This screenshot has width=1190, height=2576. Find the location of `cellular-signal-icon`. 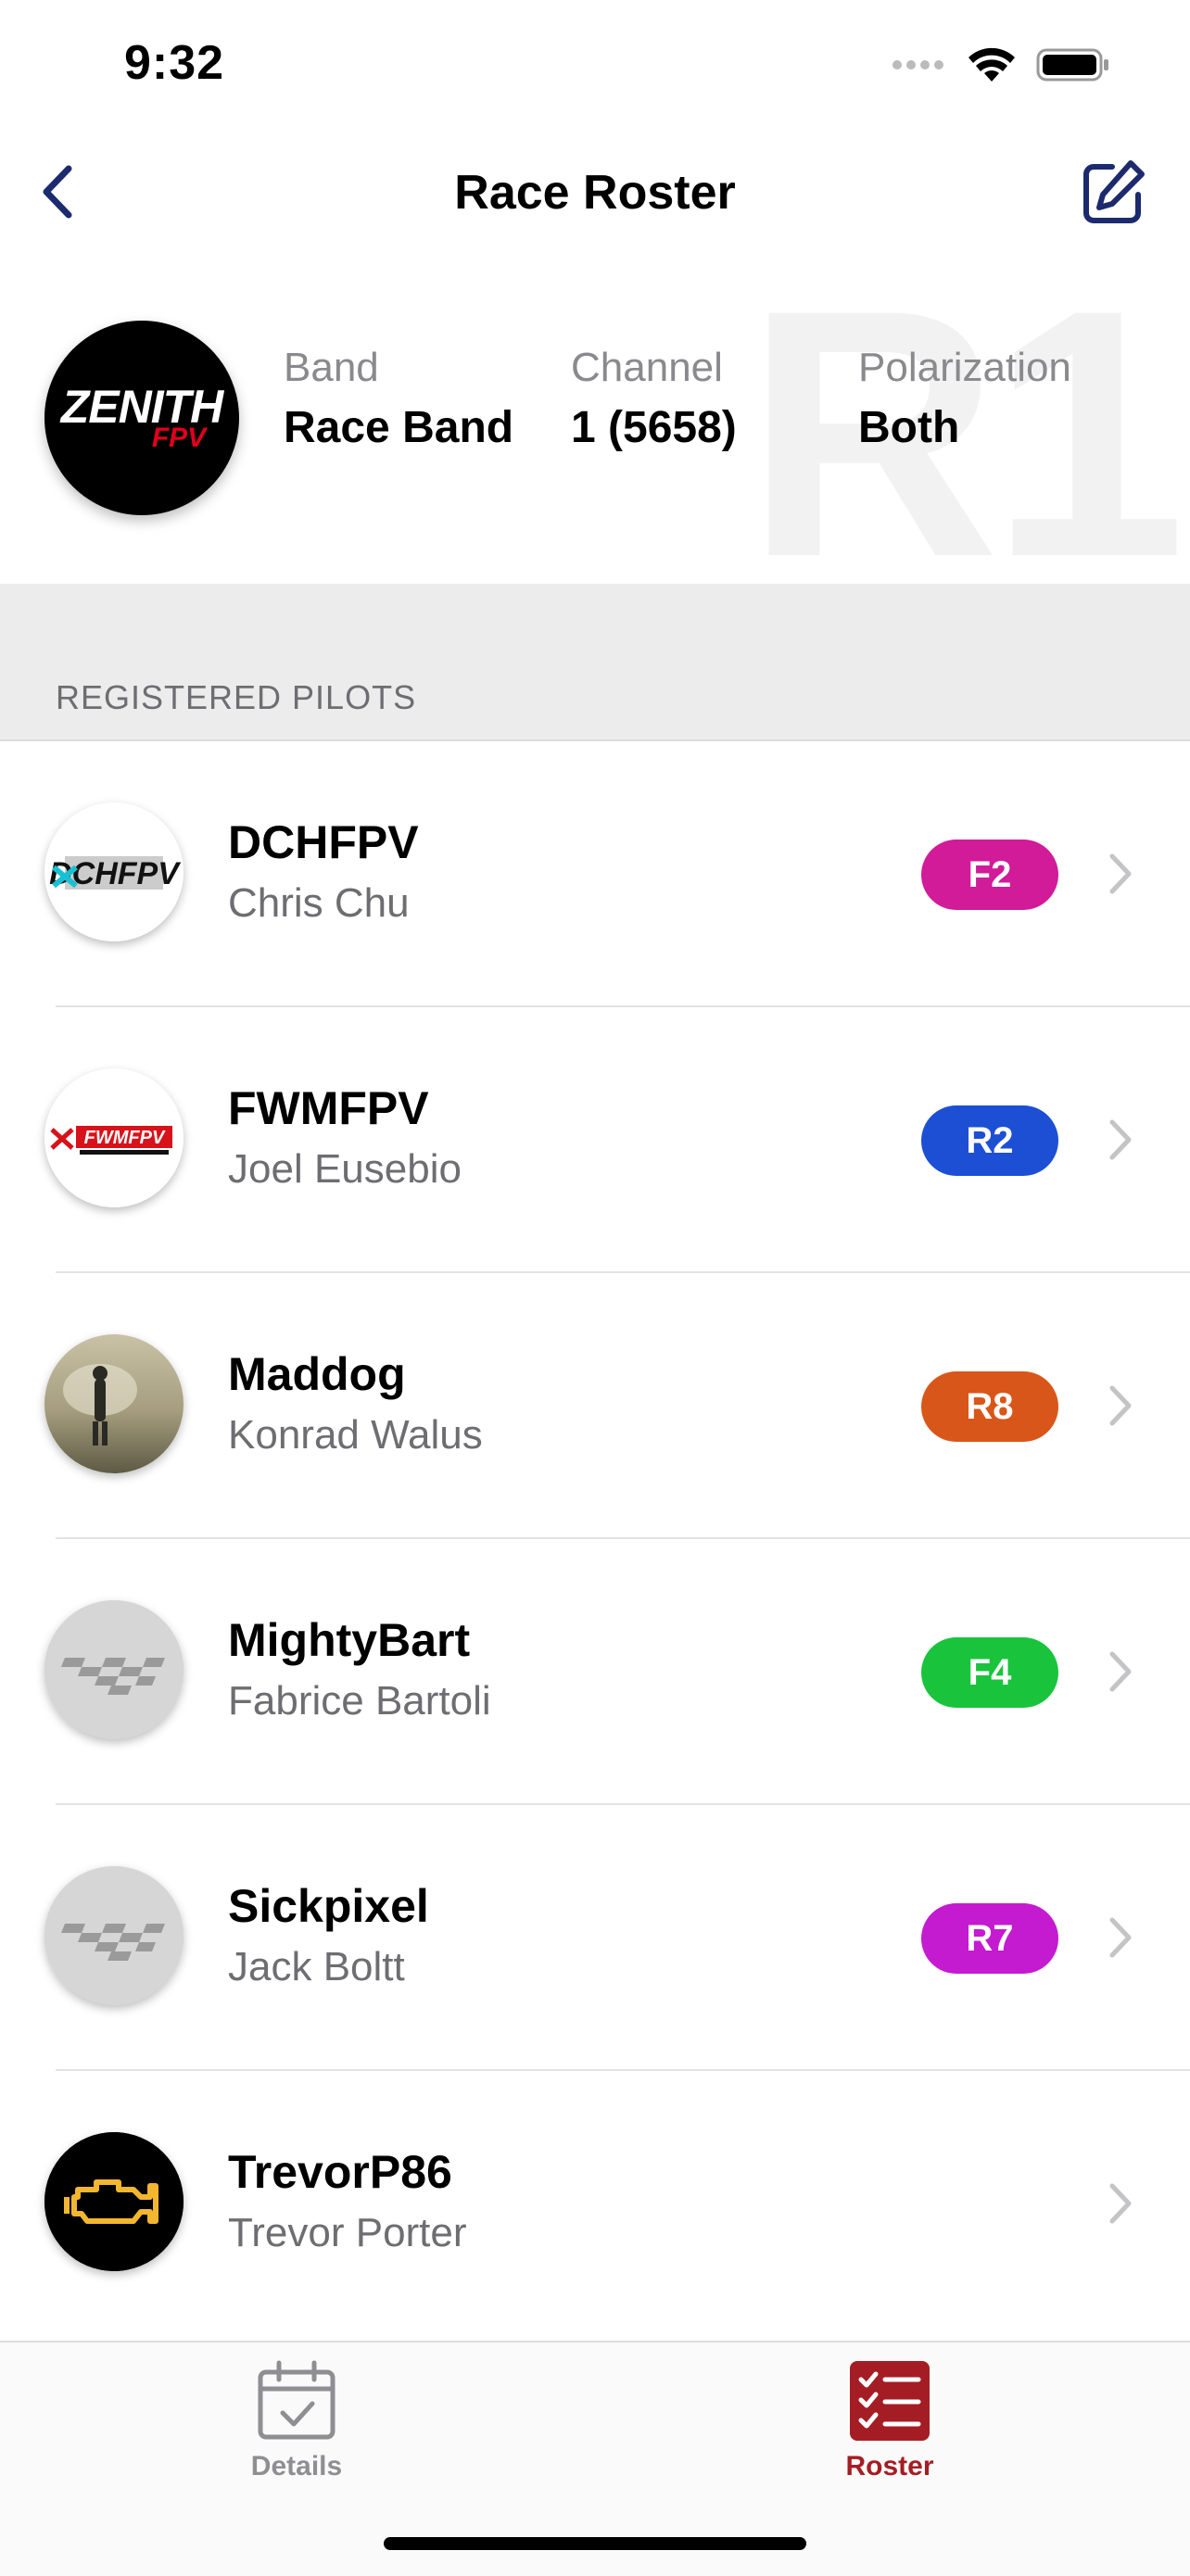

cellular-signal-icon is located at coordinates (917, 64).